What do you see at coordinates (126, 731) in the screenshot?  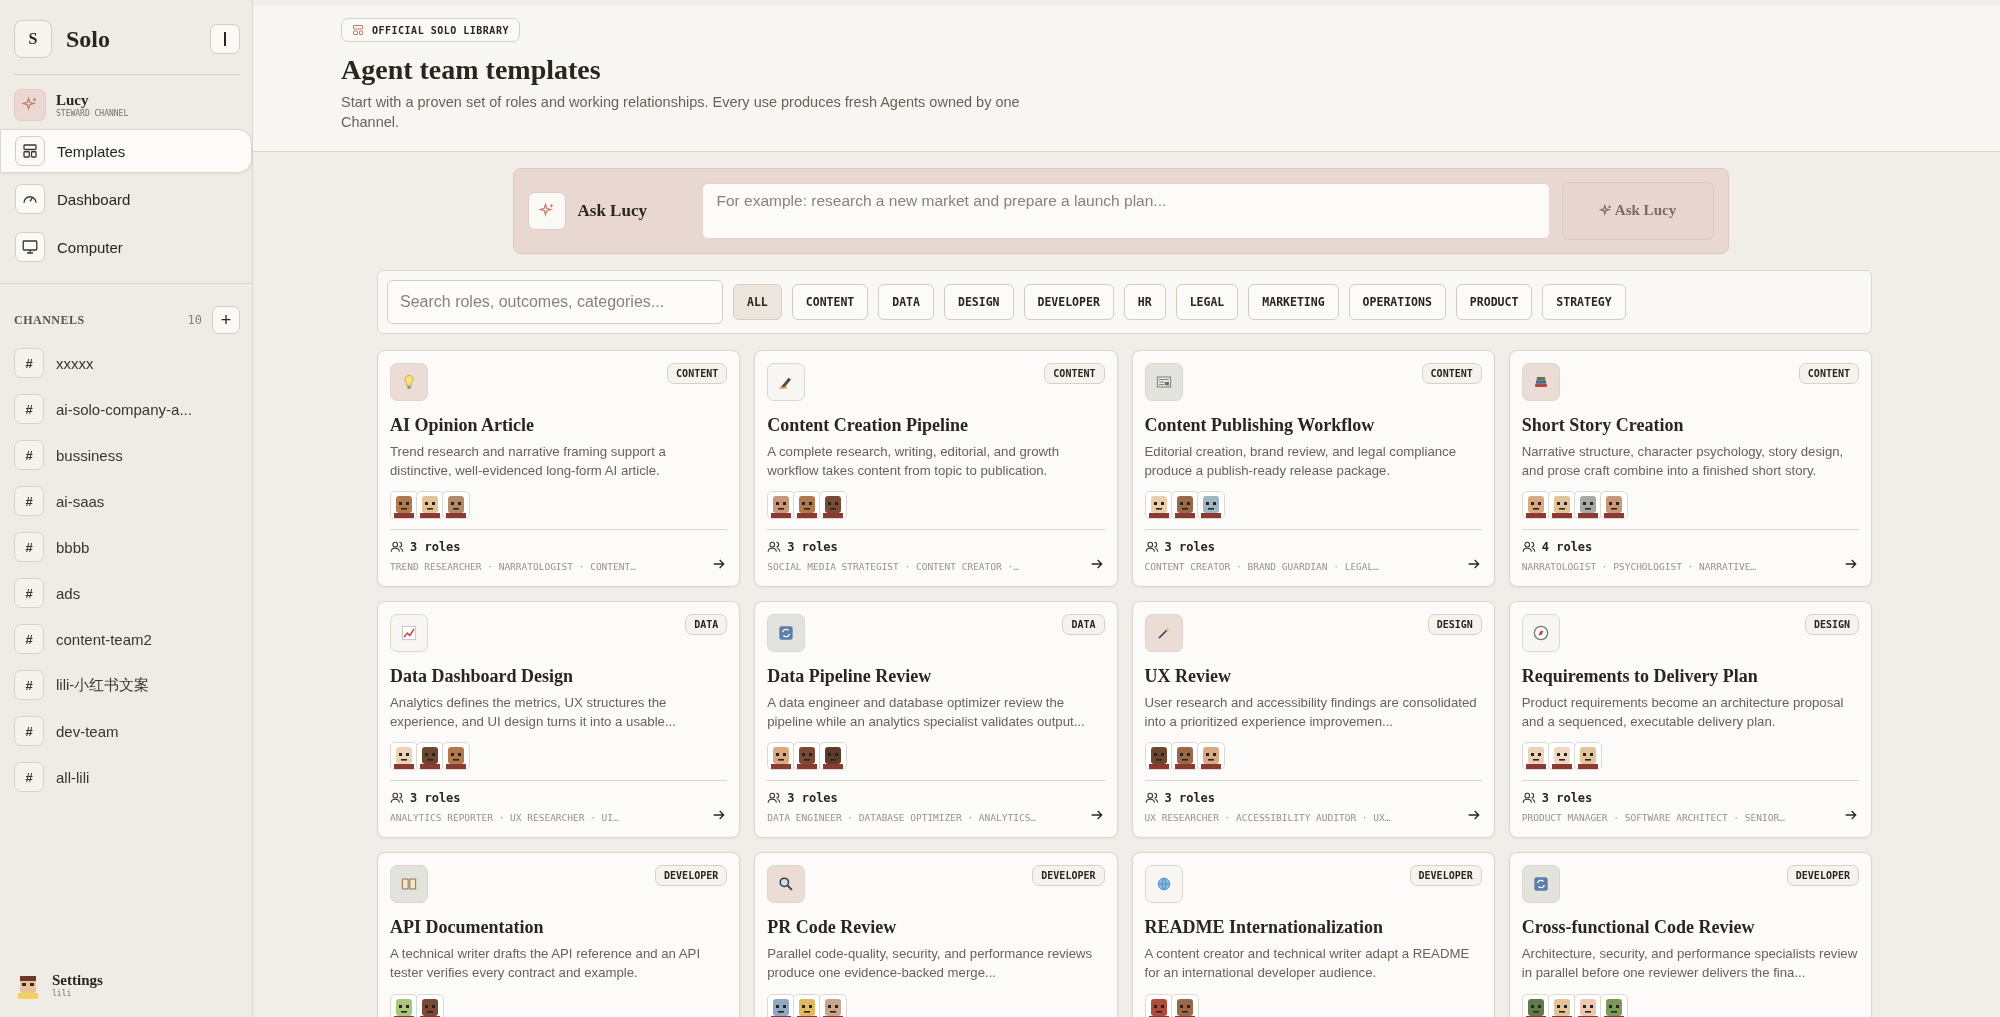 I see `channel-item: # dev-team` at bounding box center [126, 731].